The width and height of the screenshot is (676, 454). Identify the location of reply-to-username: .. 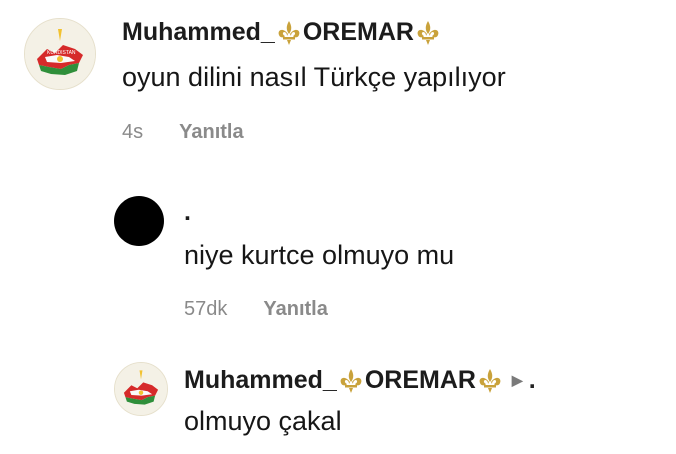
(532, 380).